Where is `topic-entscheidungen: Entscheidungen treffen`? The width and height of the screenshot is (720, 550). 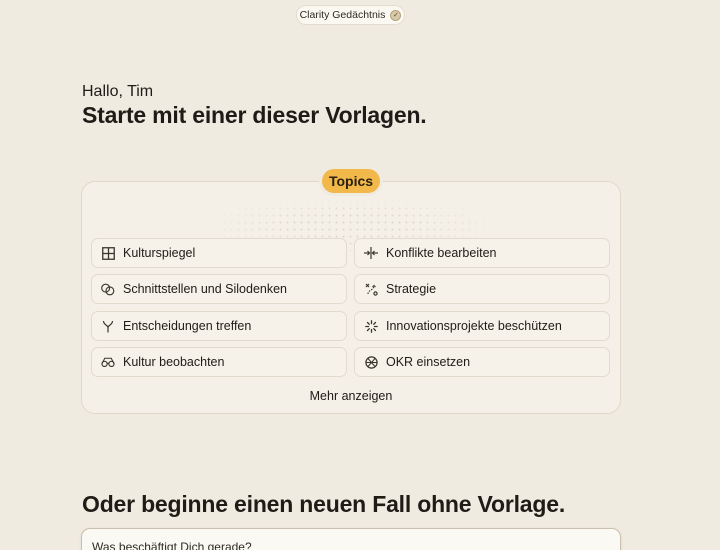 topic-entscheidungen: Entscheidungen treffen is located at coordinates (219, 326).